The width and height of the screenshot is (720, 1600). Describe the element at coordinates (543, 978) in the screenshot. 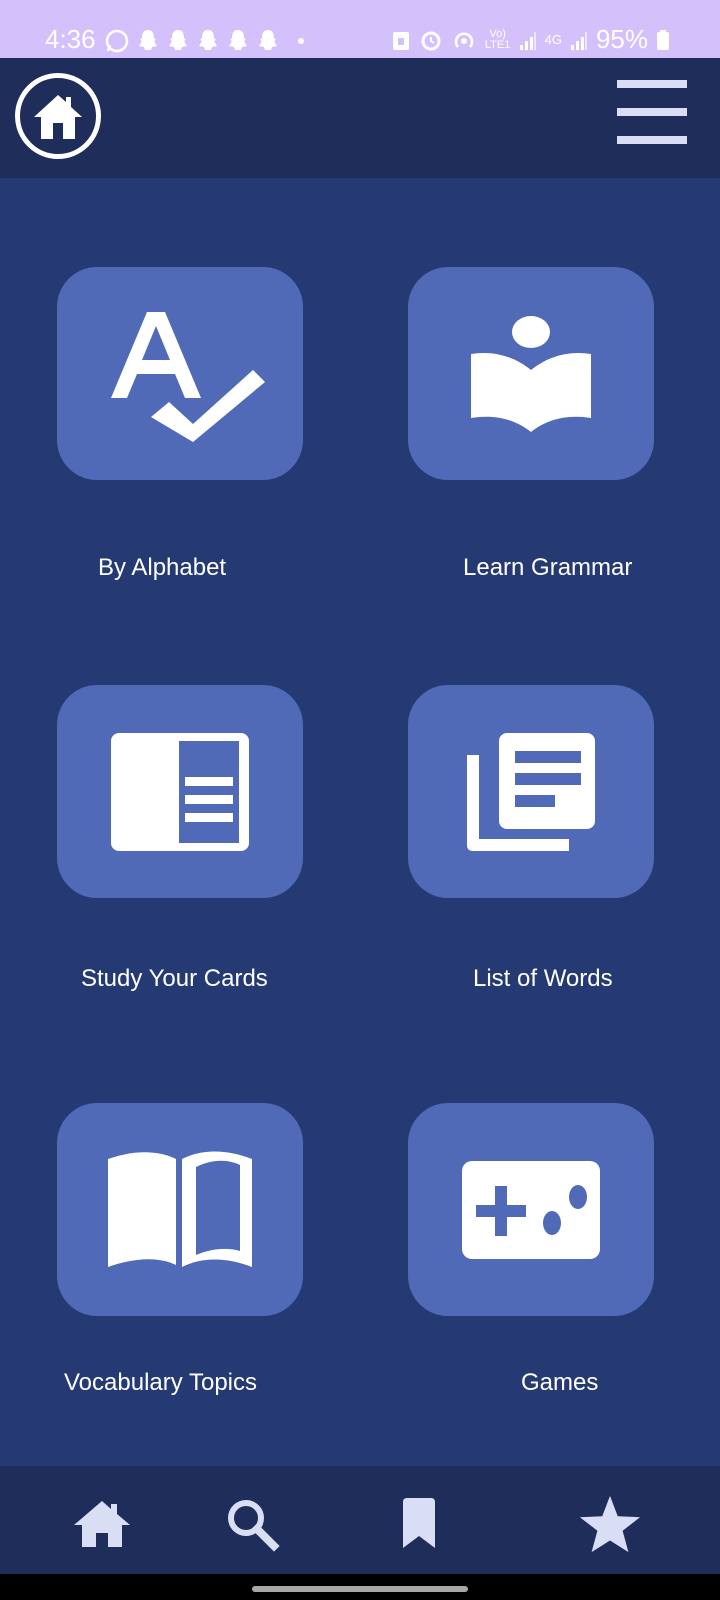

I see `tile-label: List of Words` at that location.